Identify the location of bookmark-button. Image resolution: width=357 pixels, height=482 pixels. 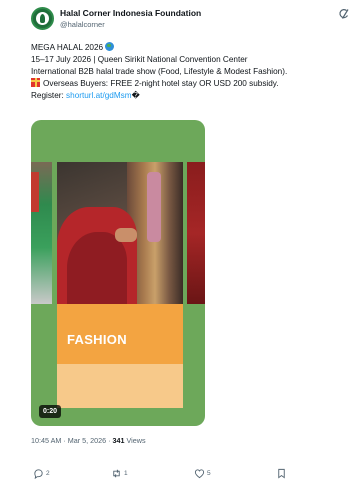
(281, 473).